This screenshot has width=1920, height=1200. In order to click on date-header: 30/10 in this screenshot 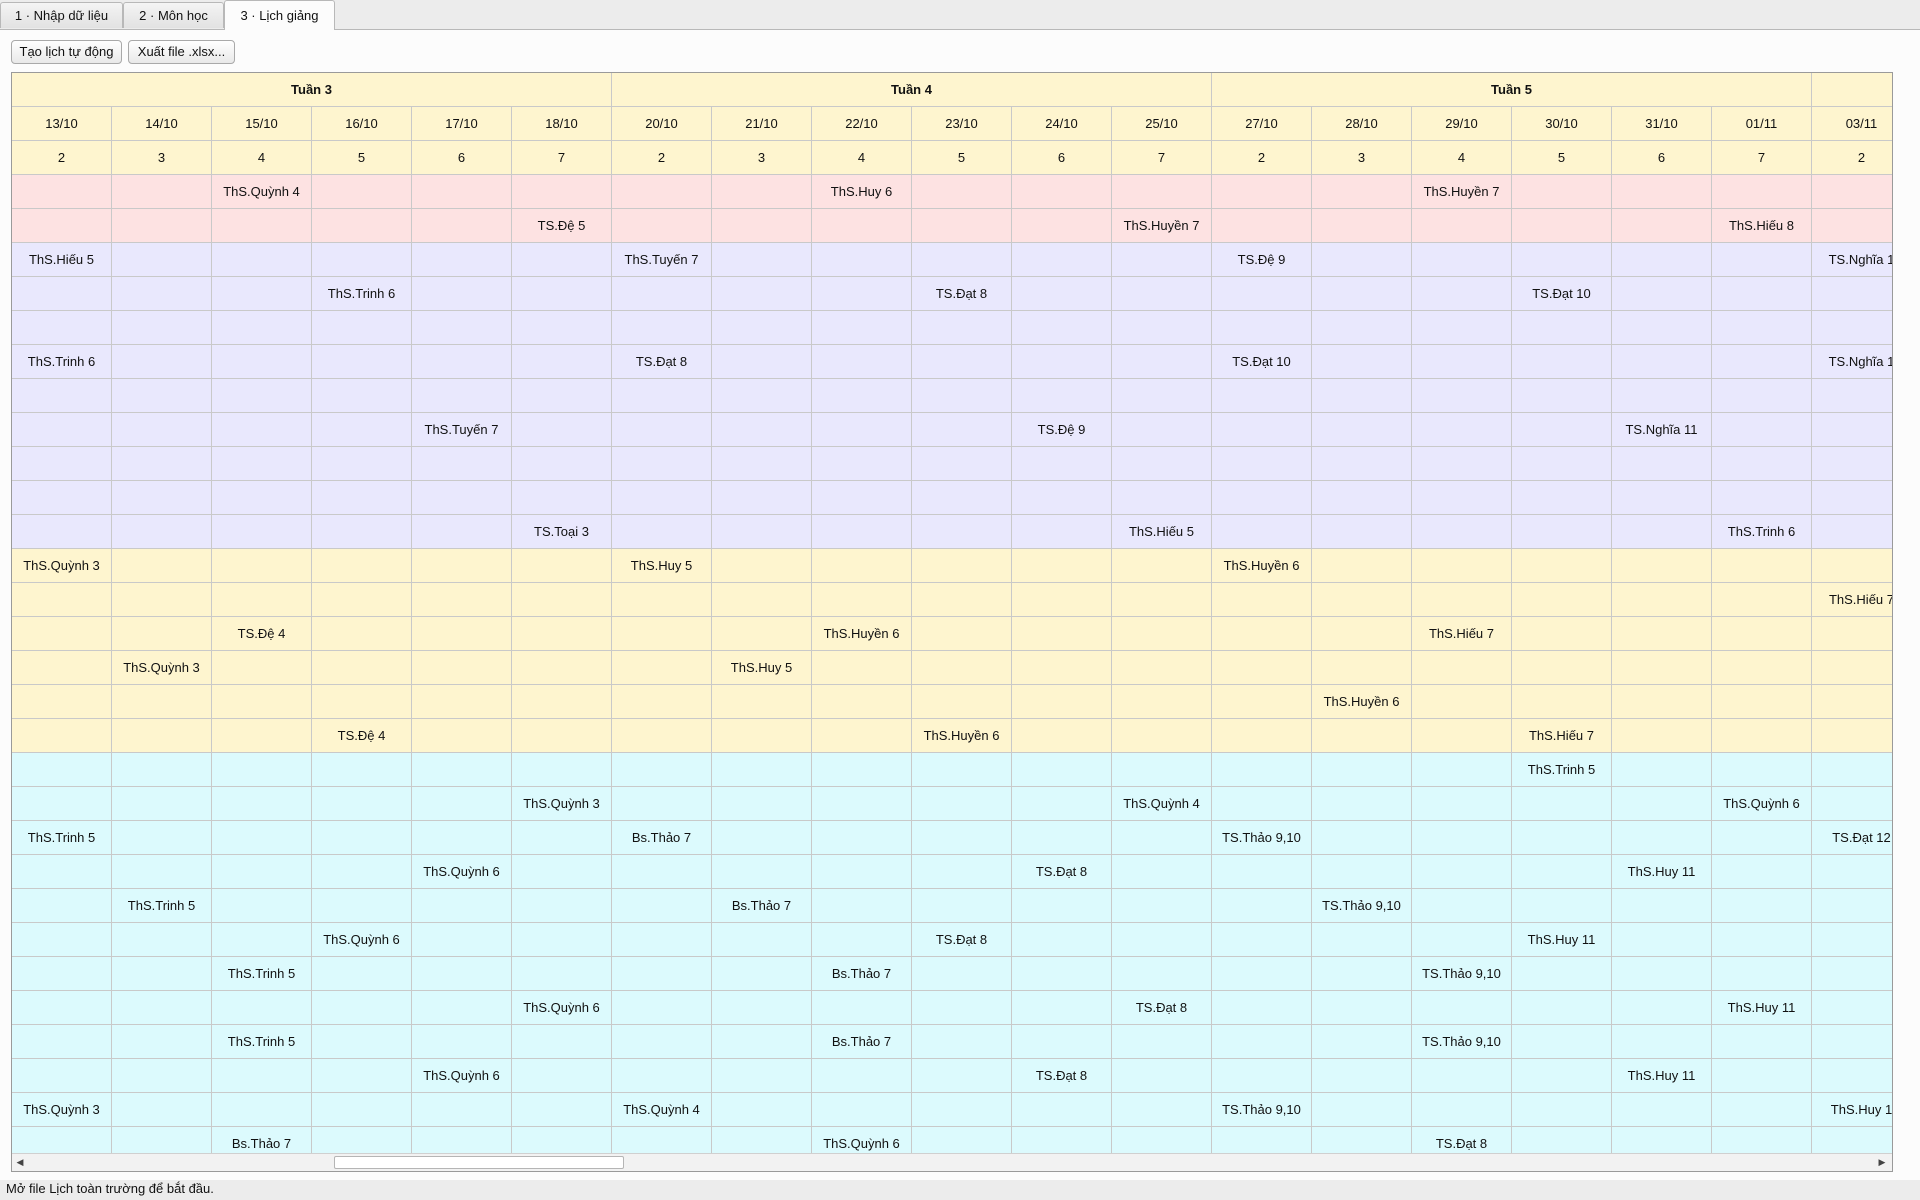, I will do `click(1562, 124)`.